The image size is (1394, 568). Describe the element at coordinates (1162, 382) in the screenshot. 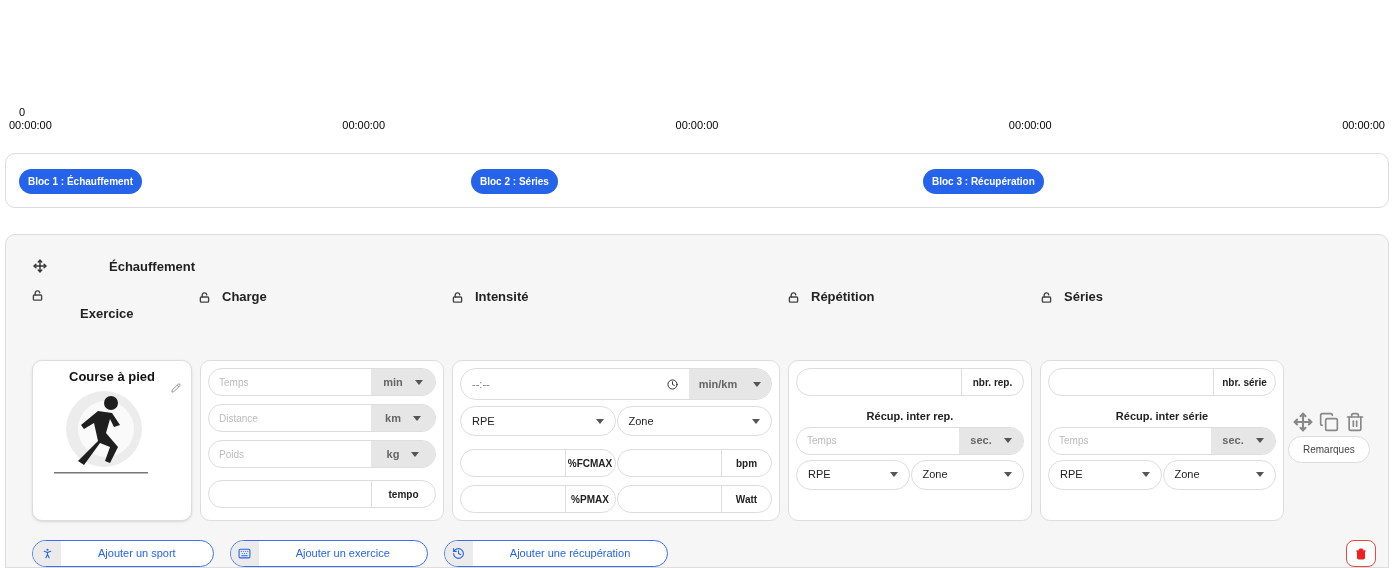

I see `input-field: nbr. série` at that location.